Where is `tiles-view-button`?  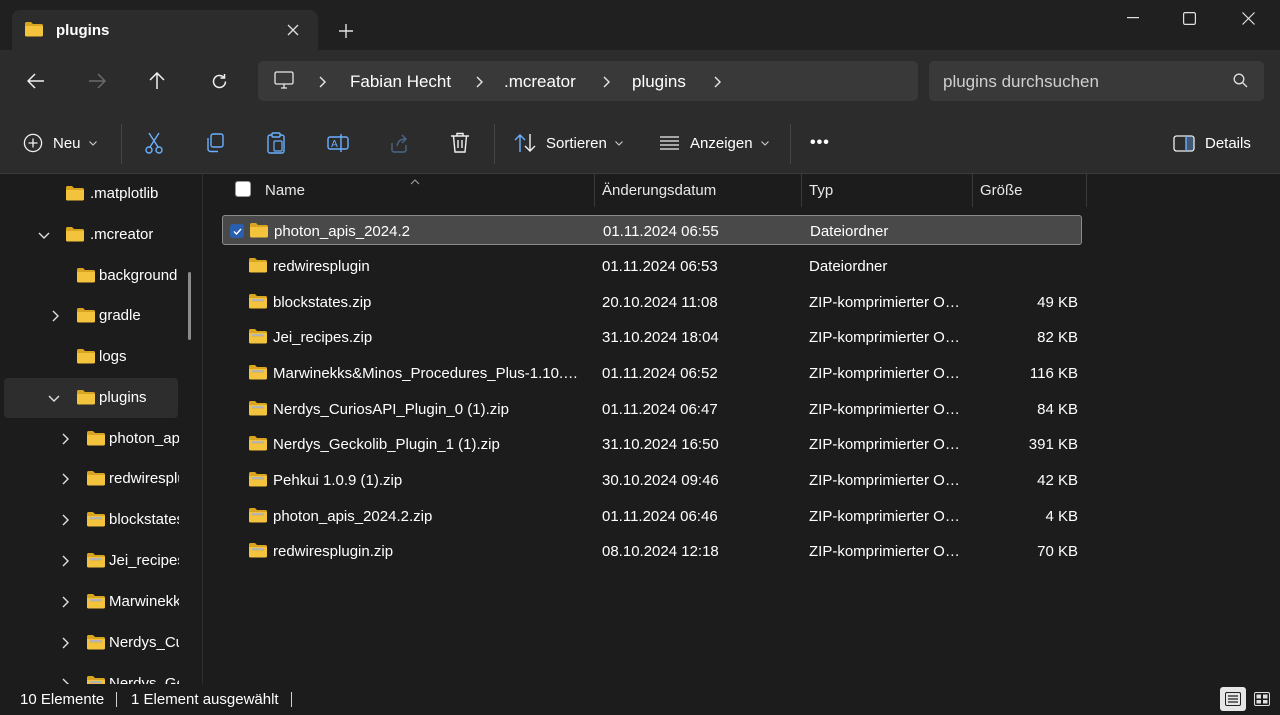
tiles-view-button is located at coordinates (1262, 699).